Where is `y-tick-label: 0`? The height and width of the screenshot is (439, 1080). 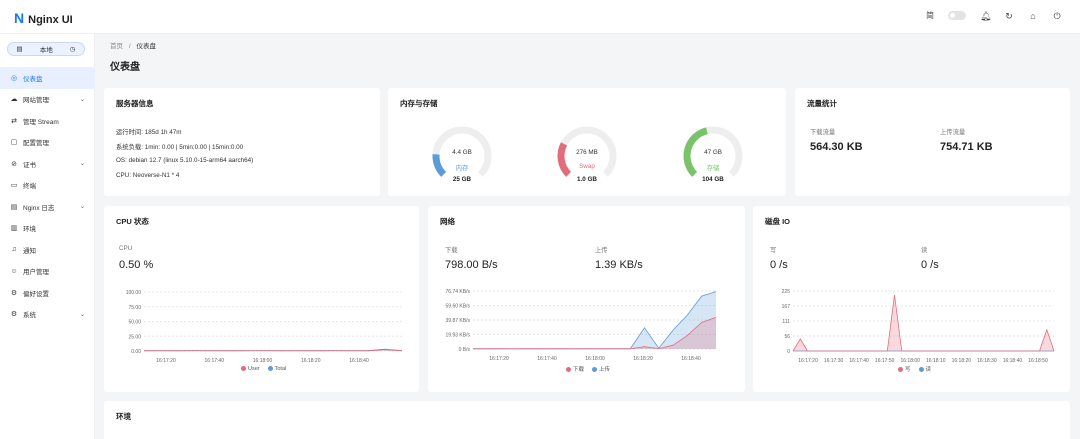
y-tick-label: 0 is located at coordinates (788, 352).